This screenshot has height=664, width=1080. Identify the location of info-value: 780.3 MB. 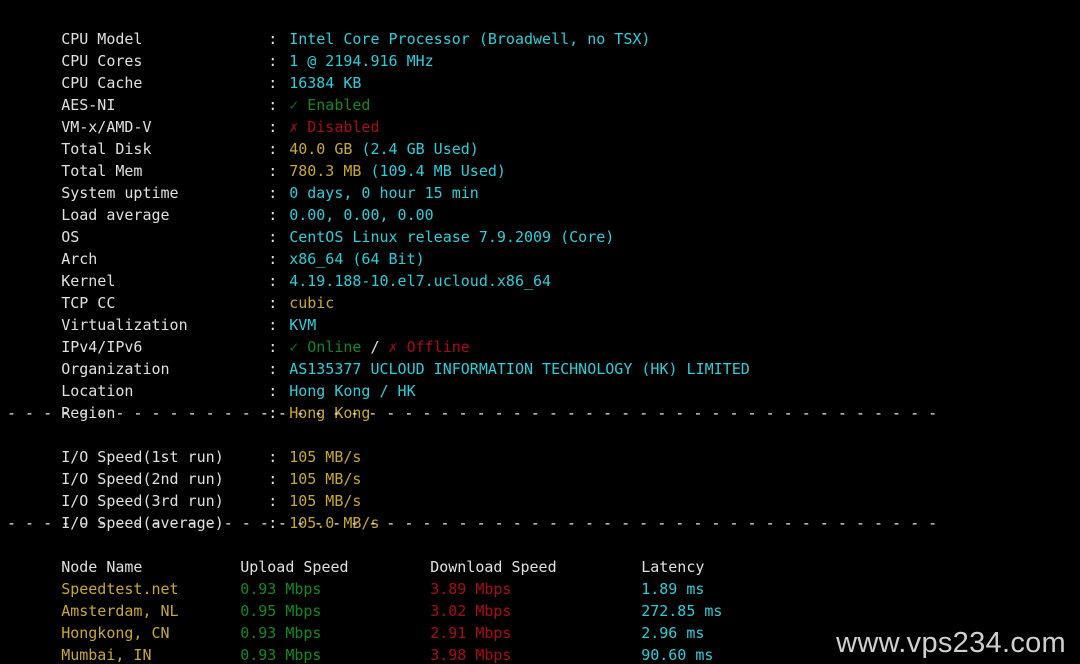
(325, 171).